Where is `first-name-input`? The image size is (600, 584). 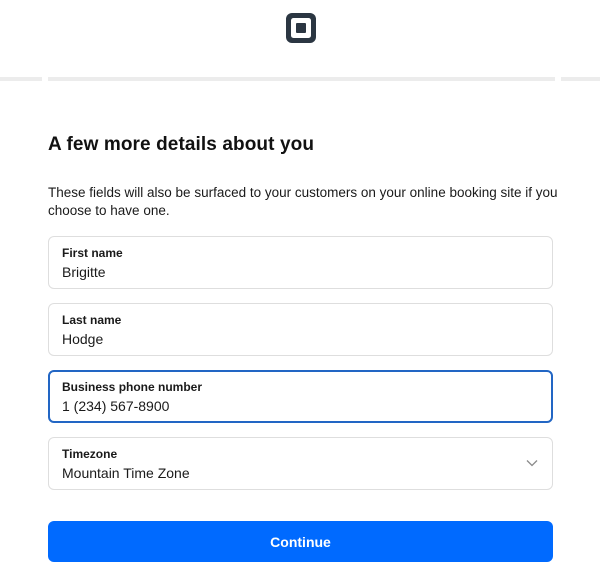 first-name-input is located at coordinates (282, 272).